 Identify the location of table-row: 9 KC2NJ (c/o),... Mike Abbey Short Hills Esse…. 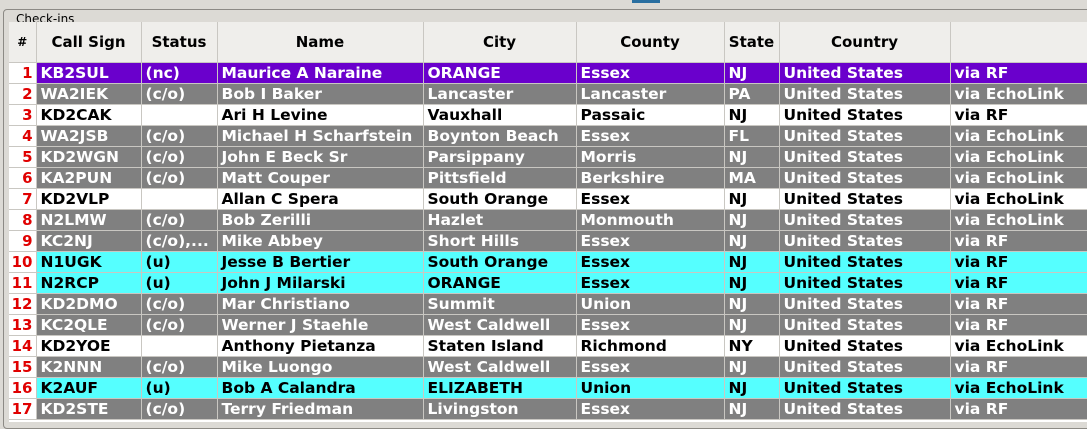
(548, 241).